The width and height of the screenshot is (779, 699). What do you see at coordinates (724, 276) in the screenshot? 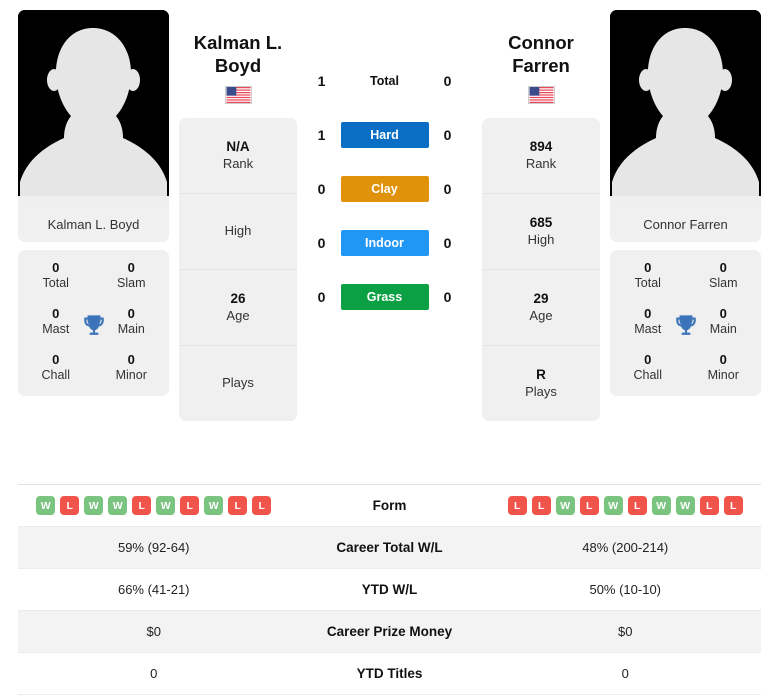
I see `right-titles-slam: 0 Slam` at bounding box center [724, 276].